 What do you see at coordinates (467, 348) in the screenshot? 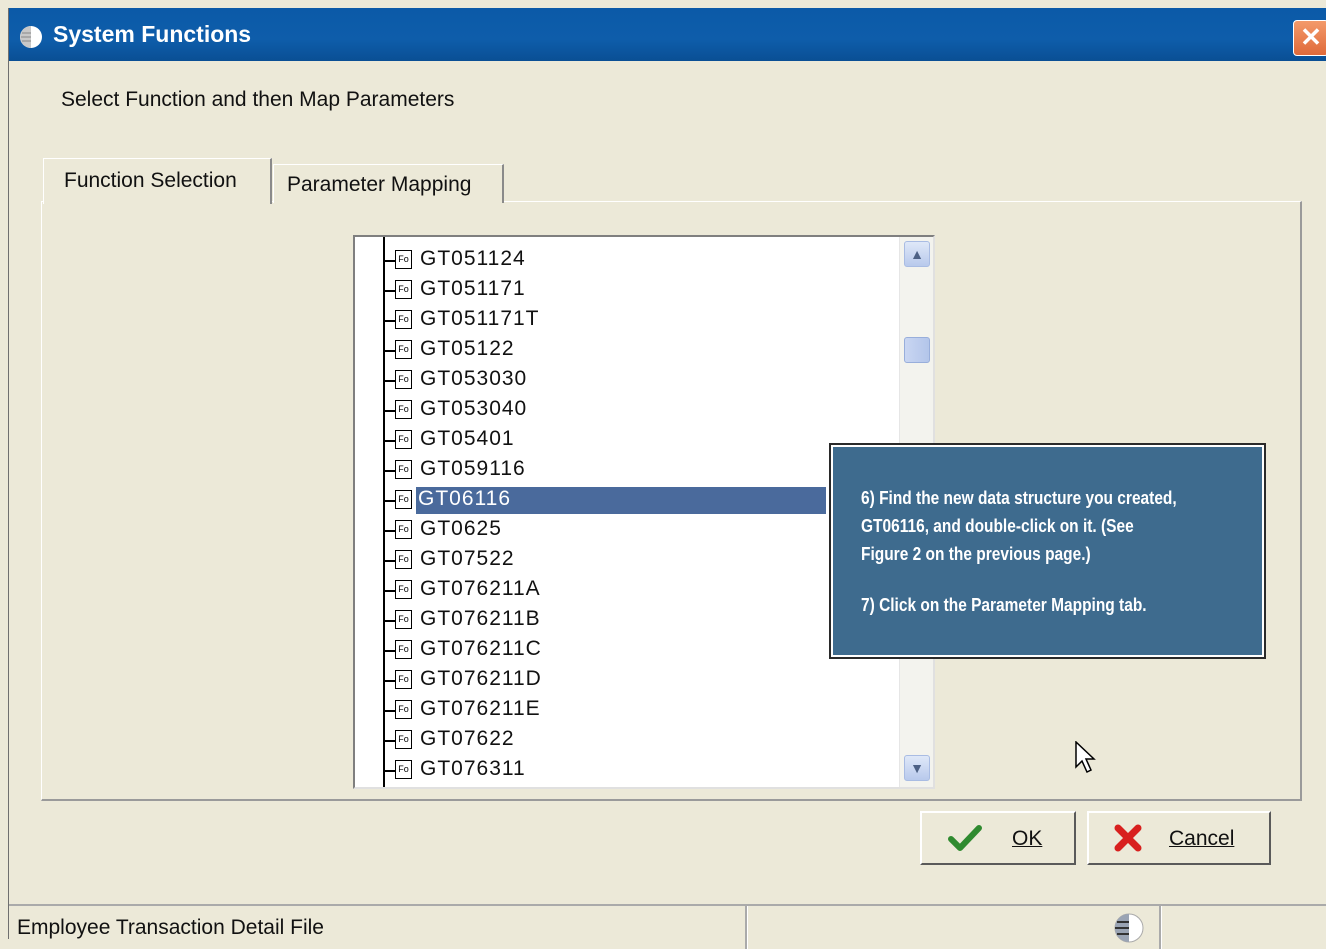
I see `tree-item-label: GT05122` at bounding box center [467, 348].